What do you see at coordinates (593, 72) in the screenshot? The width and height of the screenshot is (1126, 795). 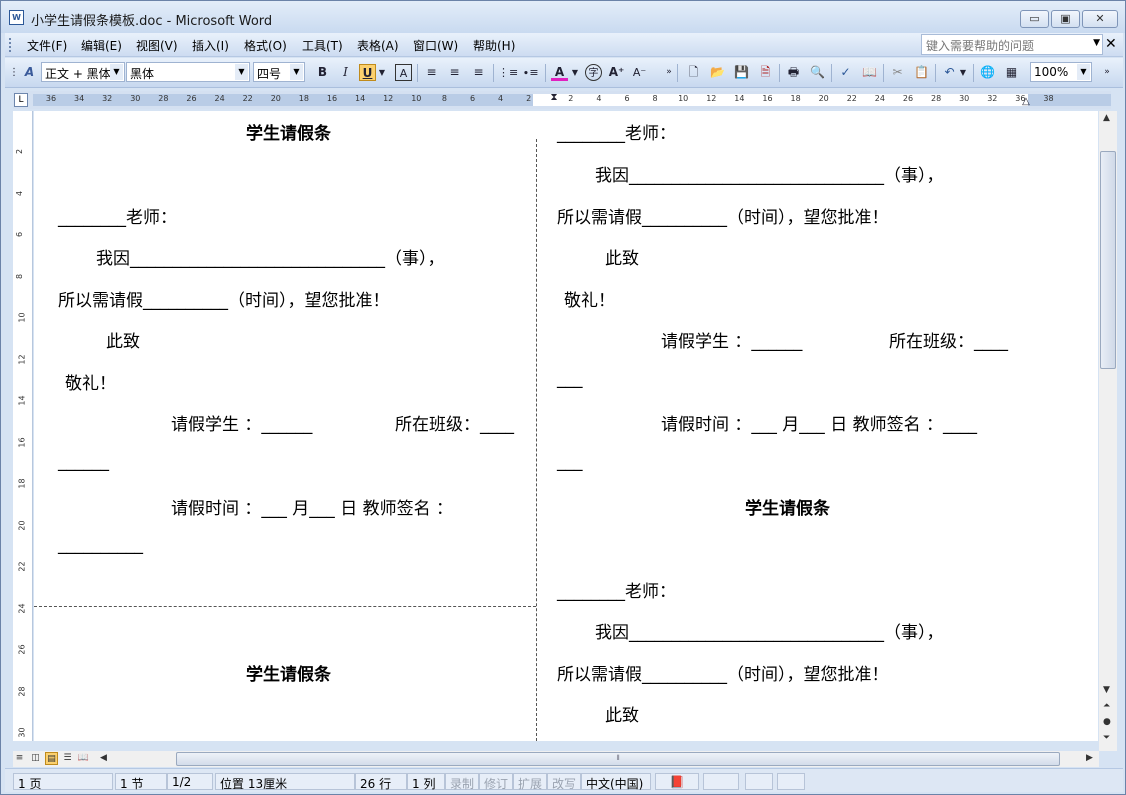 I see `enclose-char-icon: 字` at bounding box center [593, 72].